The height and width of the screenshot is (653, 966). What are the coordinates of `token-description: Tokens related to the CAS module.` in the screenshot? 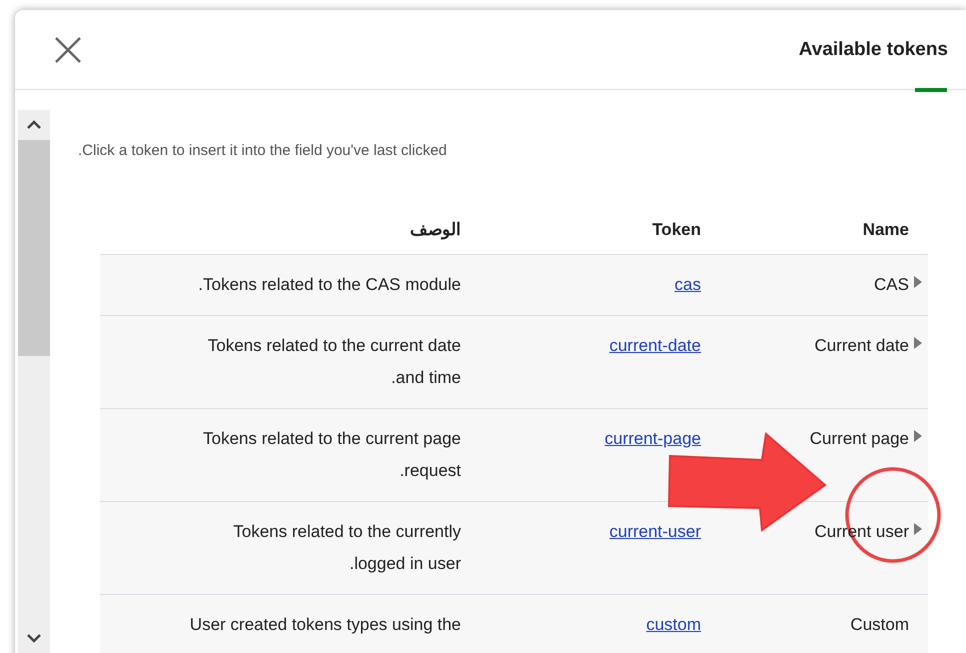 It's located at (329, 285).